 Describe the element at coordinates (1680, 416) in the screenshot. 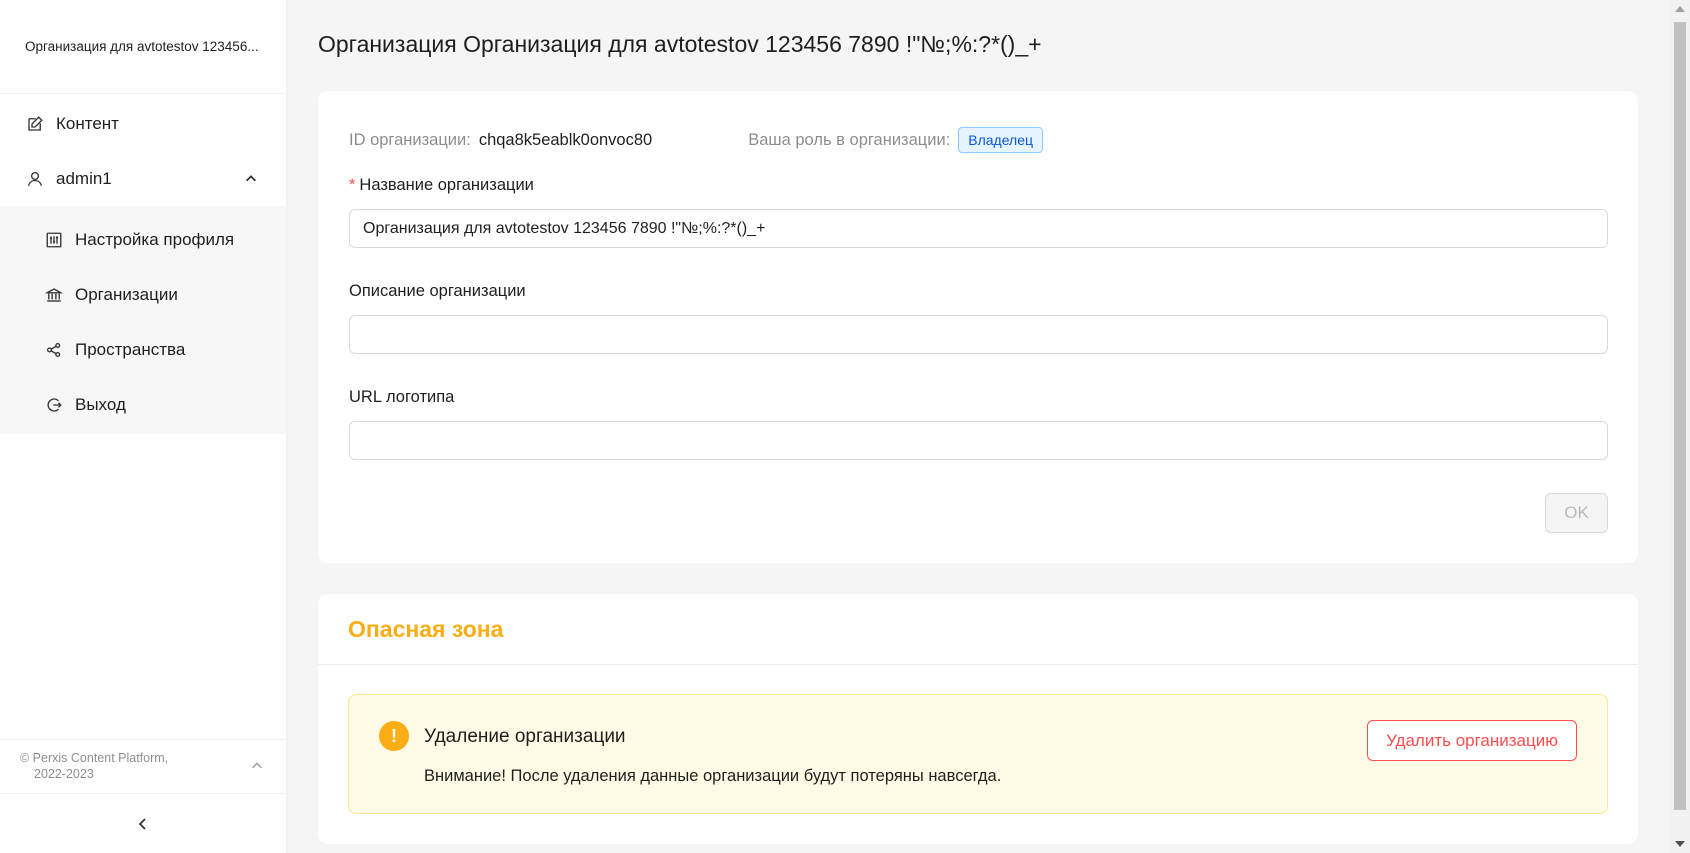

I see `scroll-thumb` at that location.